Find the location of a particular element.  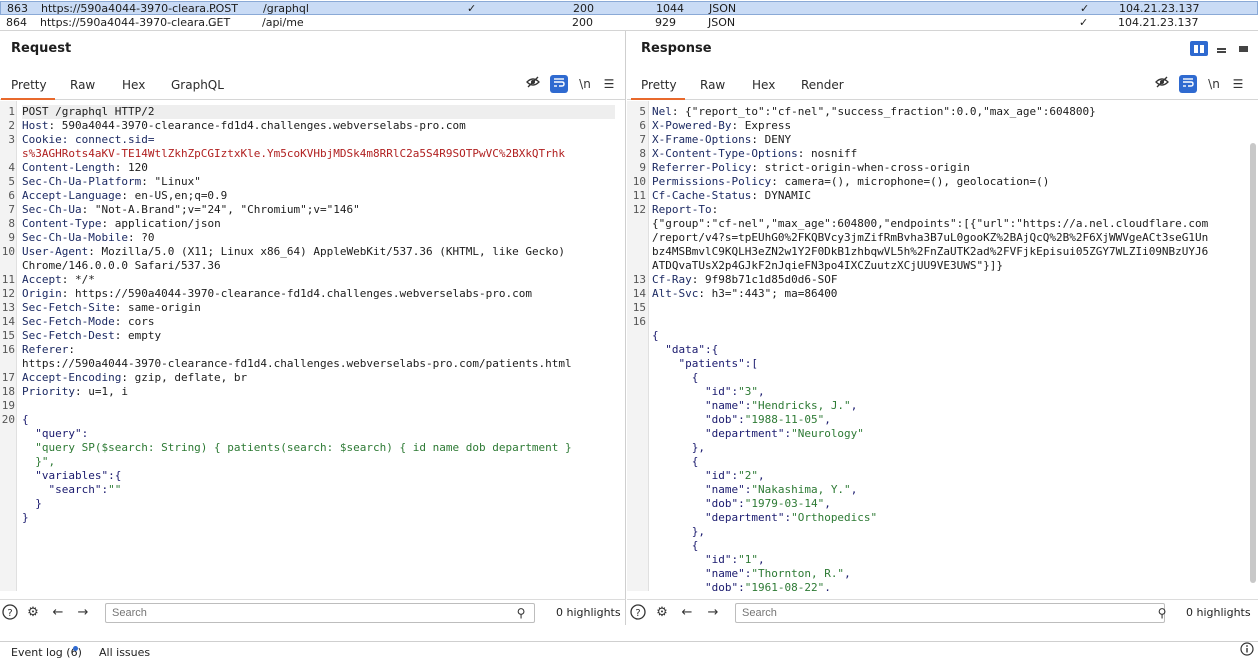

code-token: X-Powered-By is located at coordinates (692, 125).